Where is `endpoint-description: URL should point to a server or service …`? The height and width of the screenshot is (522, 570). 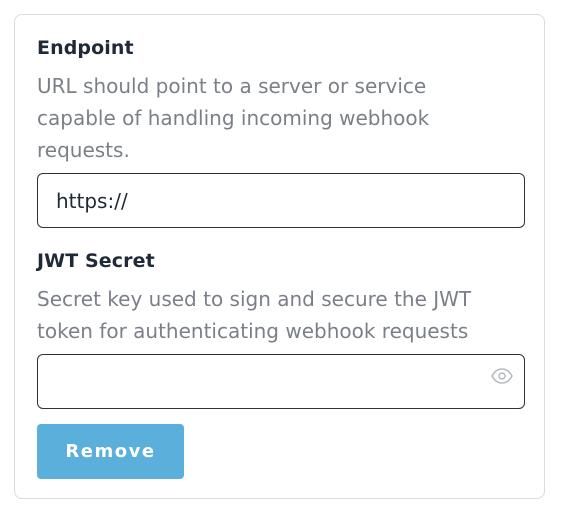 endpoint-description: URL should point to a server or service … is located at coordinates (233, 118).